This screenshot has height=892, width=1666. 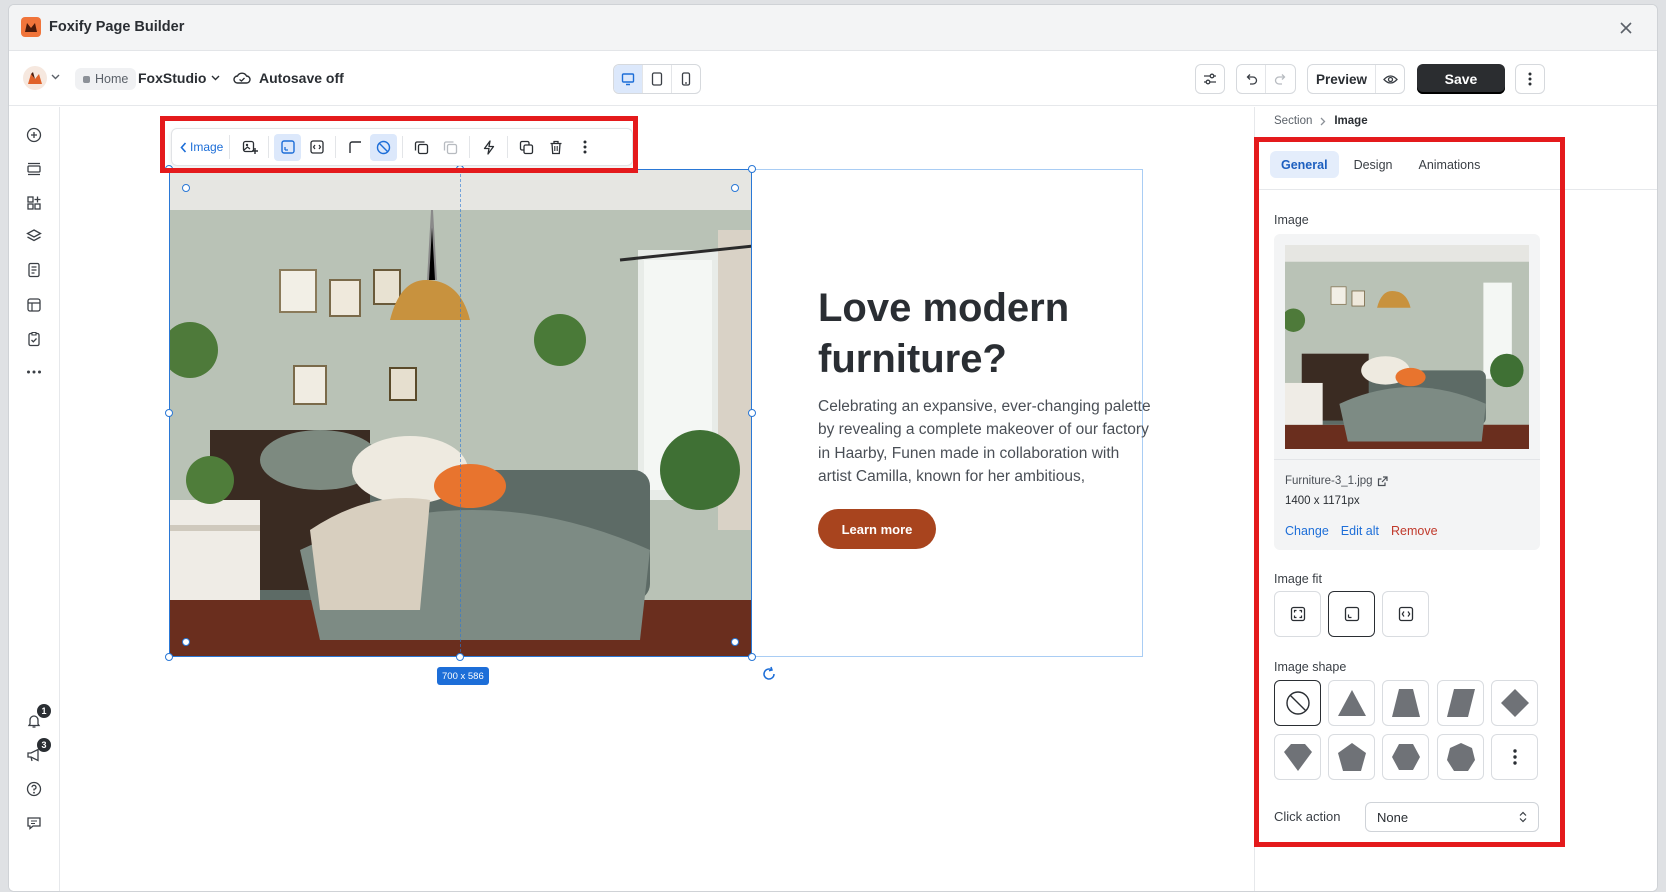 I want to click on breadcrumb-home: Home, so click(x=106, y=79).